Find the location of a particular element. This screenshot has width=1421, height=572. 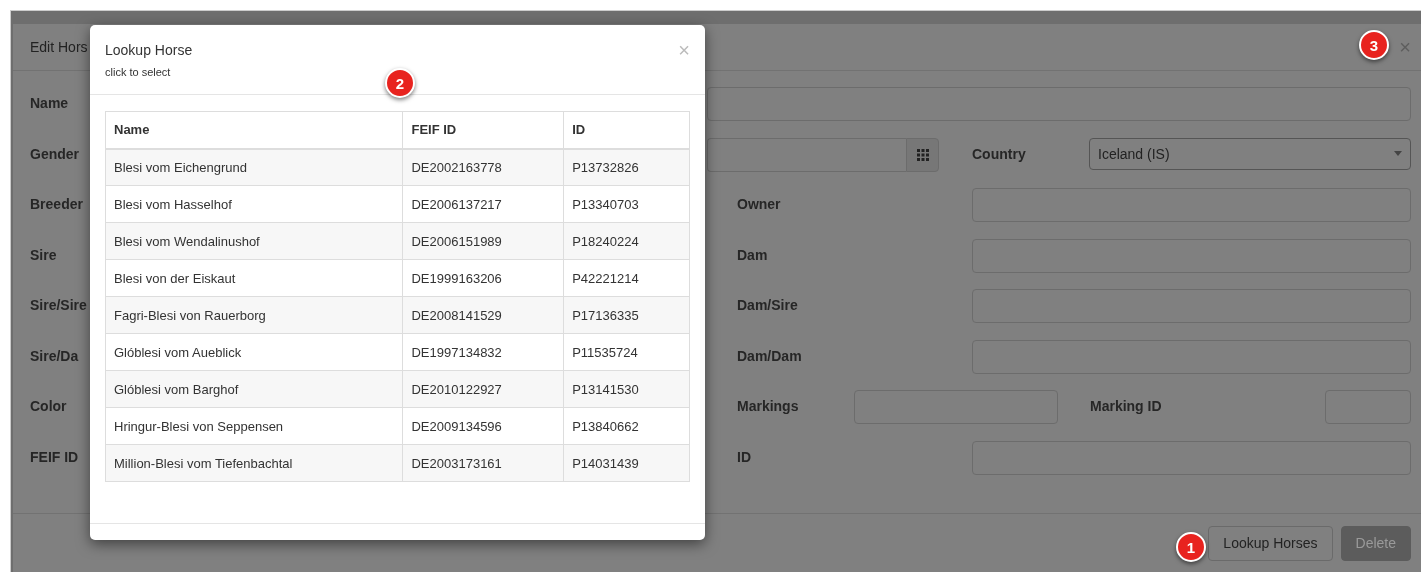

table-cell: Blesi von der Eiskaut is located at coordinates (254, 278).